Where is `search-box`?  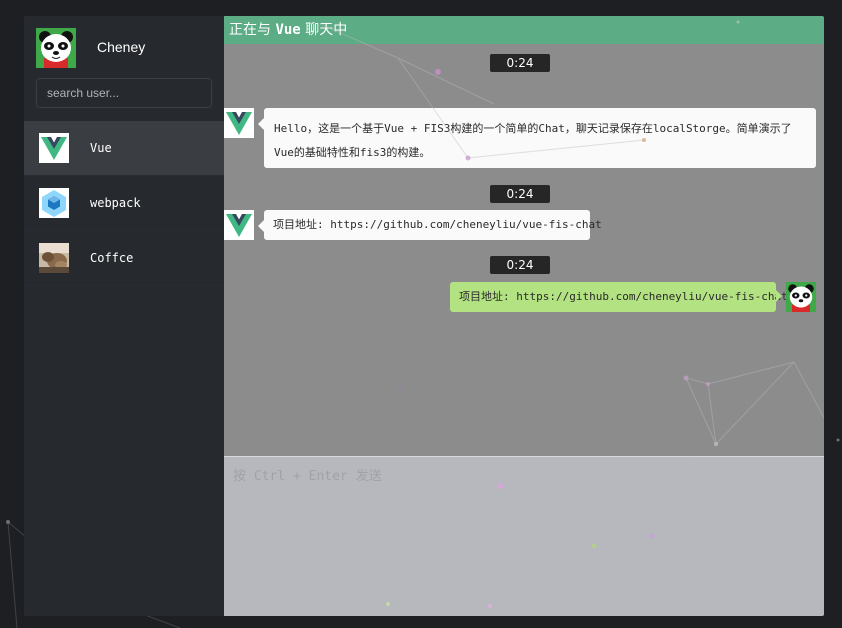
search-box is located at coordinates (124, 93).